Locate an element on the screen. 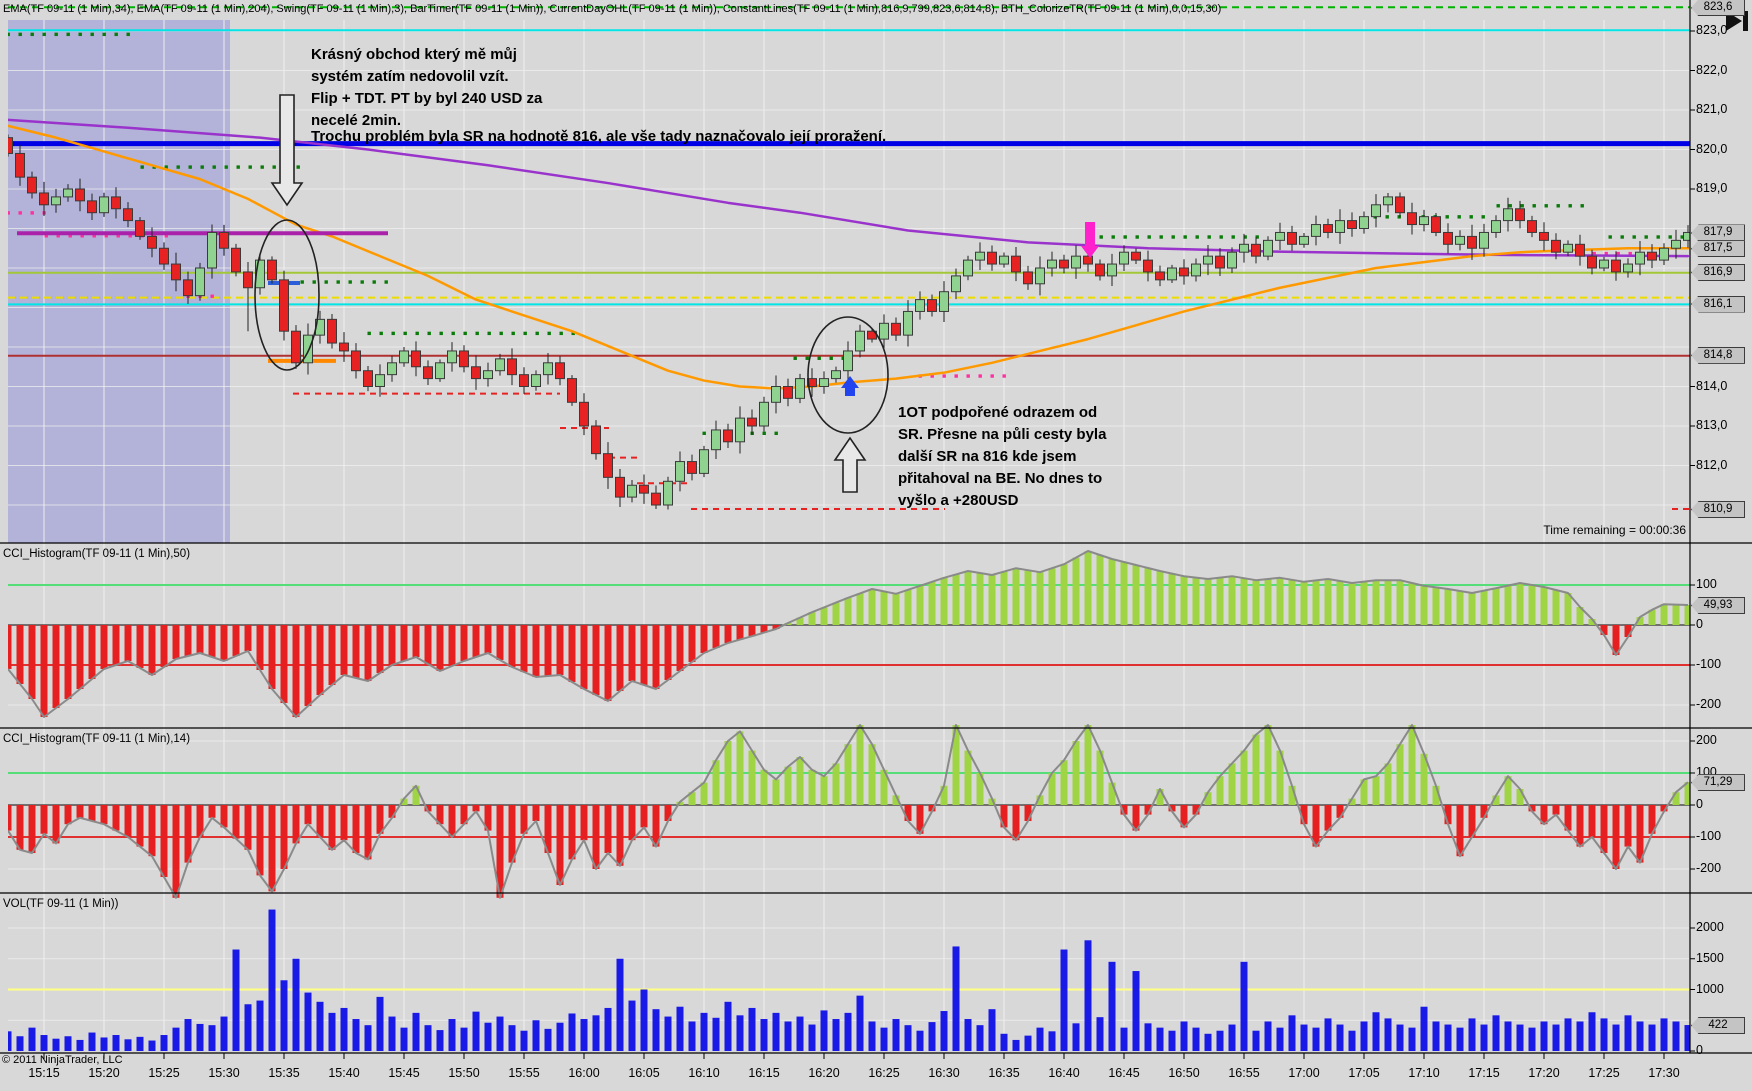  time-axis-label: 16:50 is located at coordinates (1184, 1073).